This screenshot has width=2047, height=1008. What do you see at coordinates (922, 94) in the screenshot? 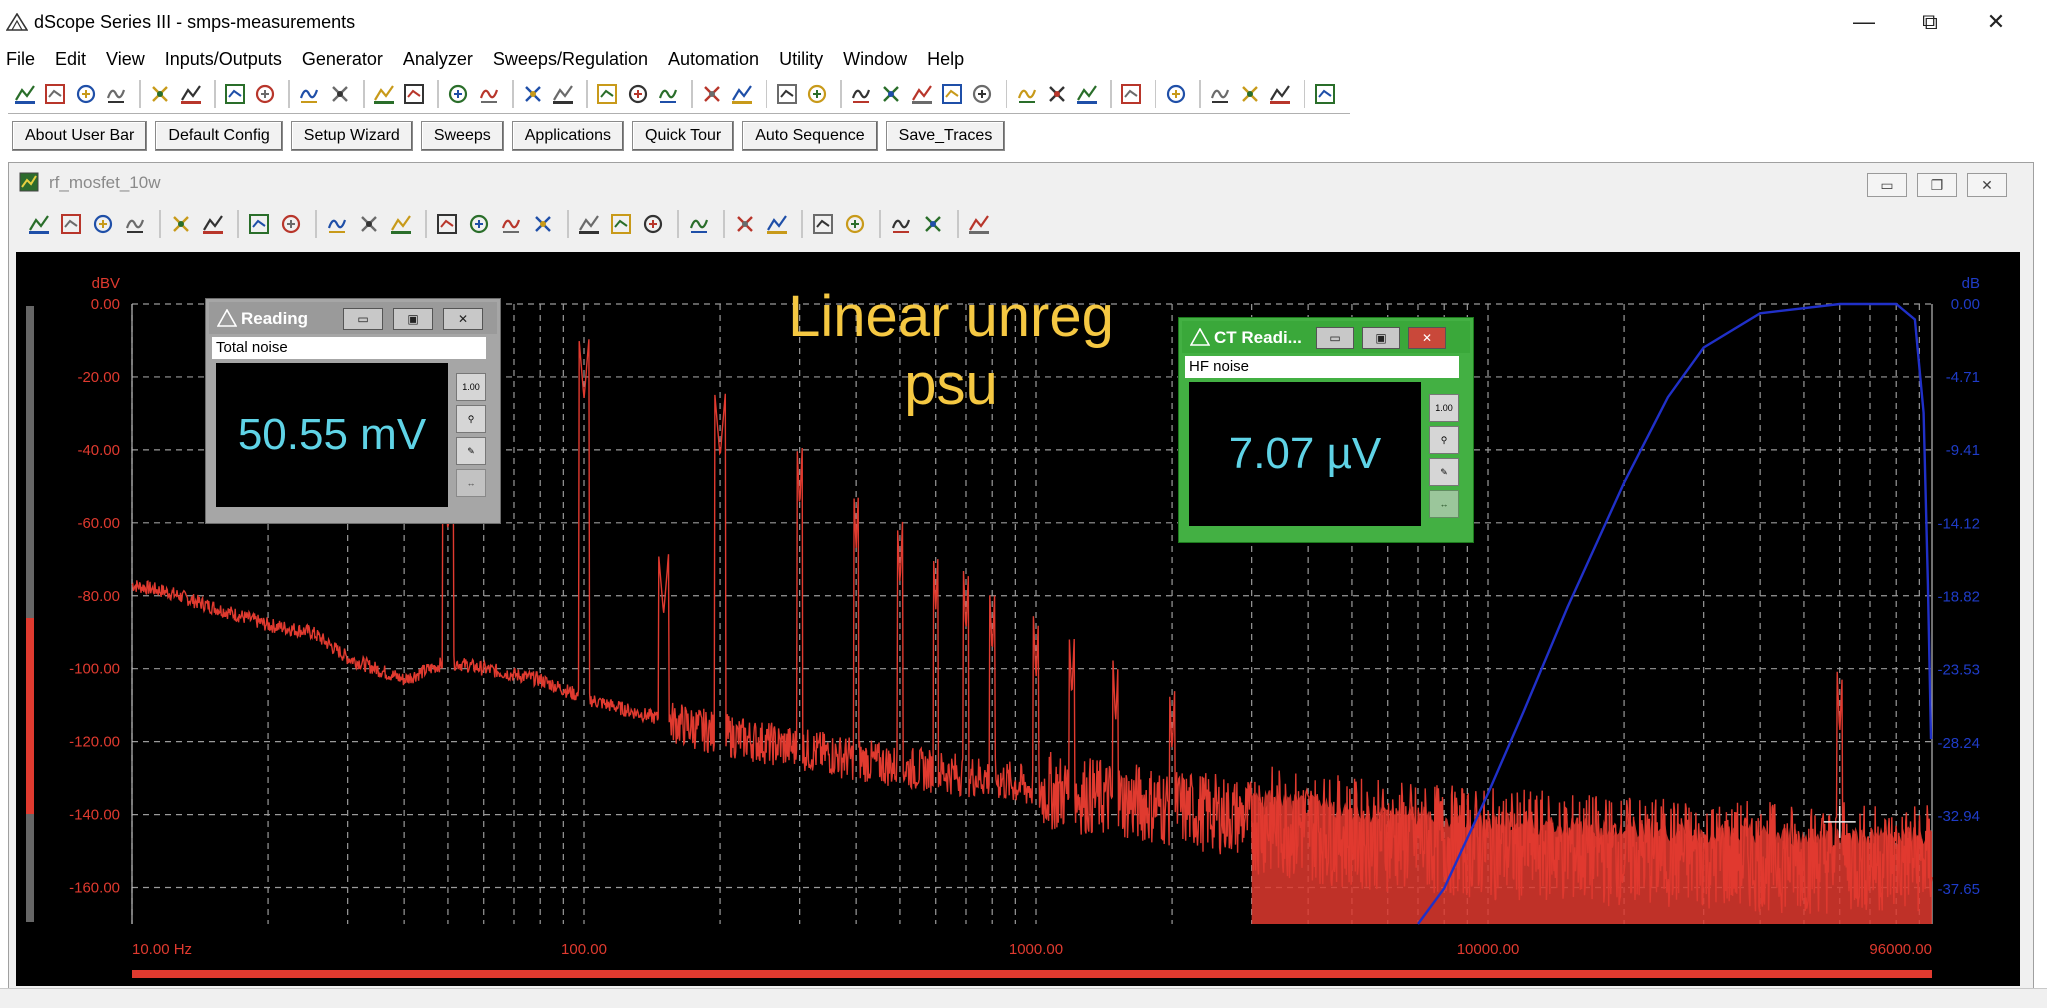
I see `filter-c-icon` at bounding box center [922, 94].